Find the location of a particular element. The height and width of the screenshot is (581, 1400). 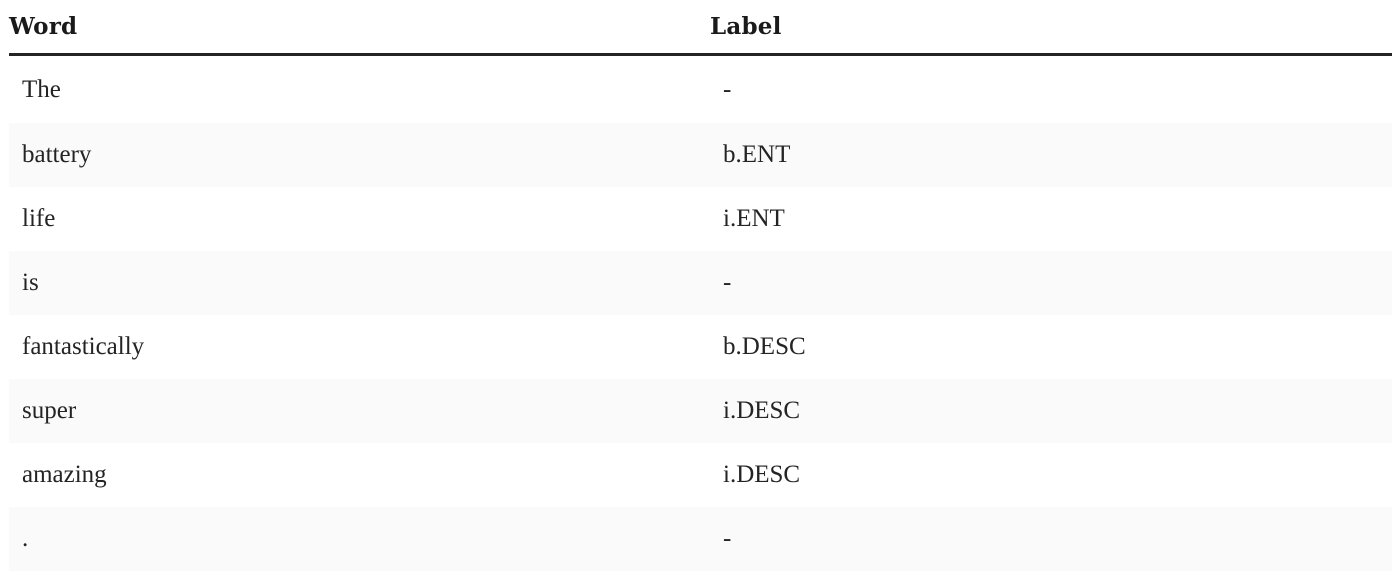

label-cell: b.DESC is located at coordinates (764, 346).